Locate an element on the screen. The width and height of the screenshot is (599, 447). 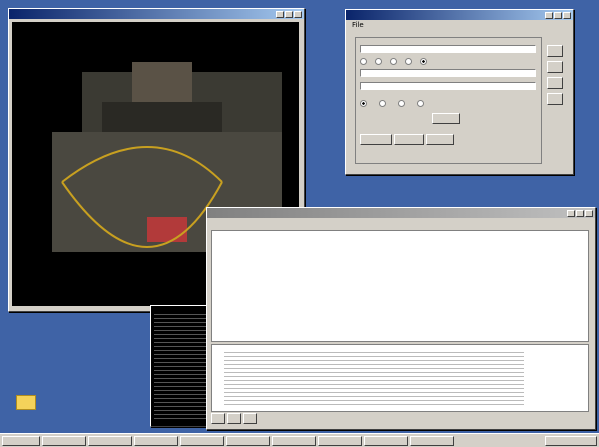
agent-tabs is located at coordinates (407, 139).